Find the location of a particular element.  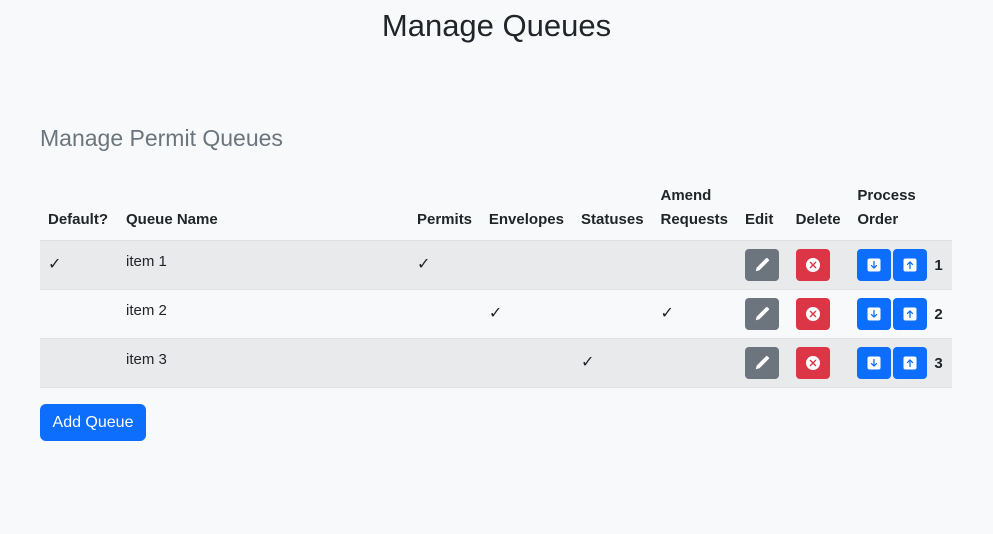

cell-statuses: ✓ is located at coordinates (613, 363).